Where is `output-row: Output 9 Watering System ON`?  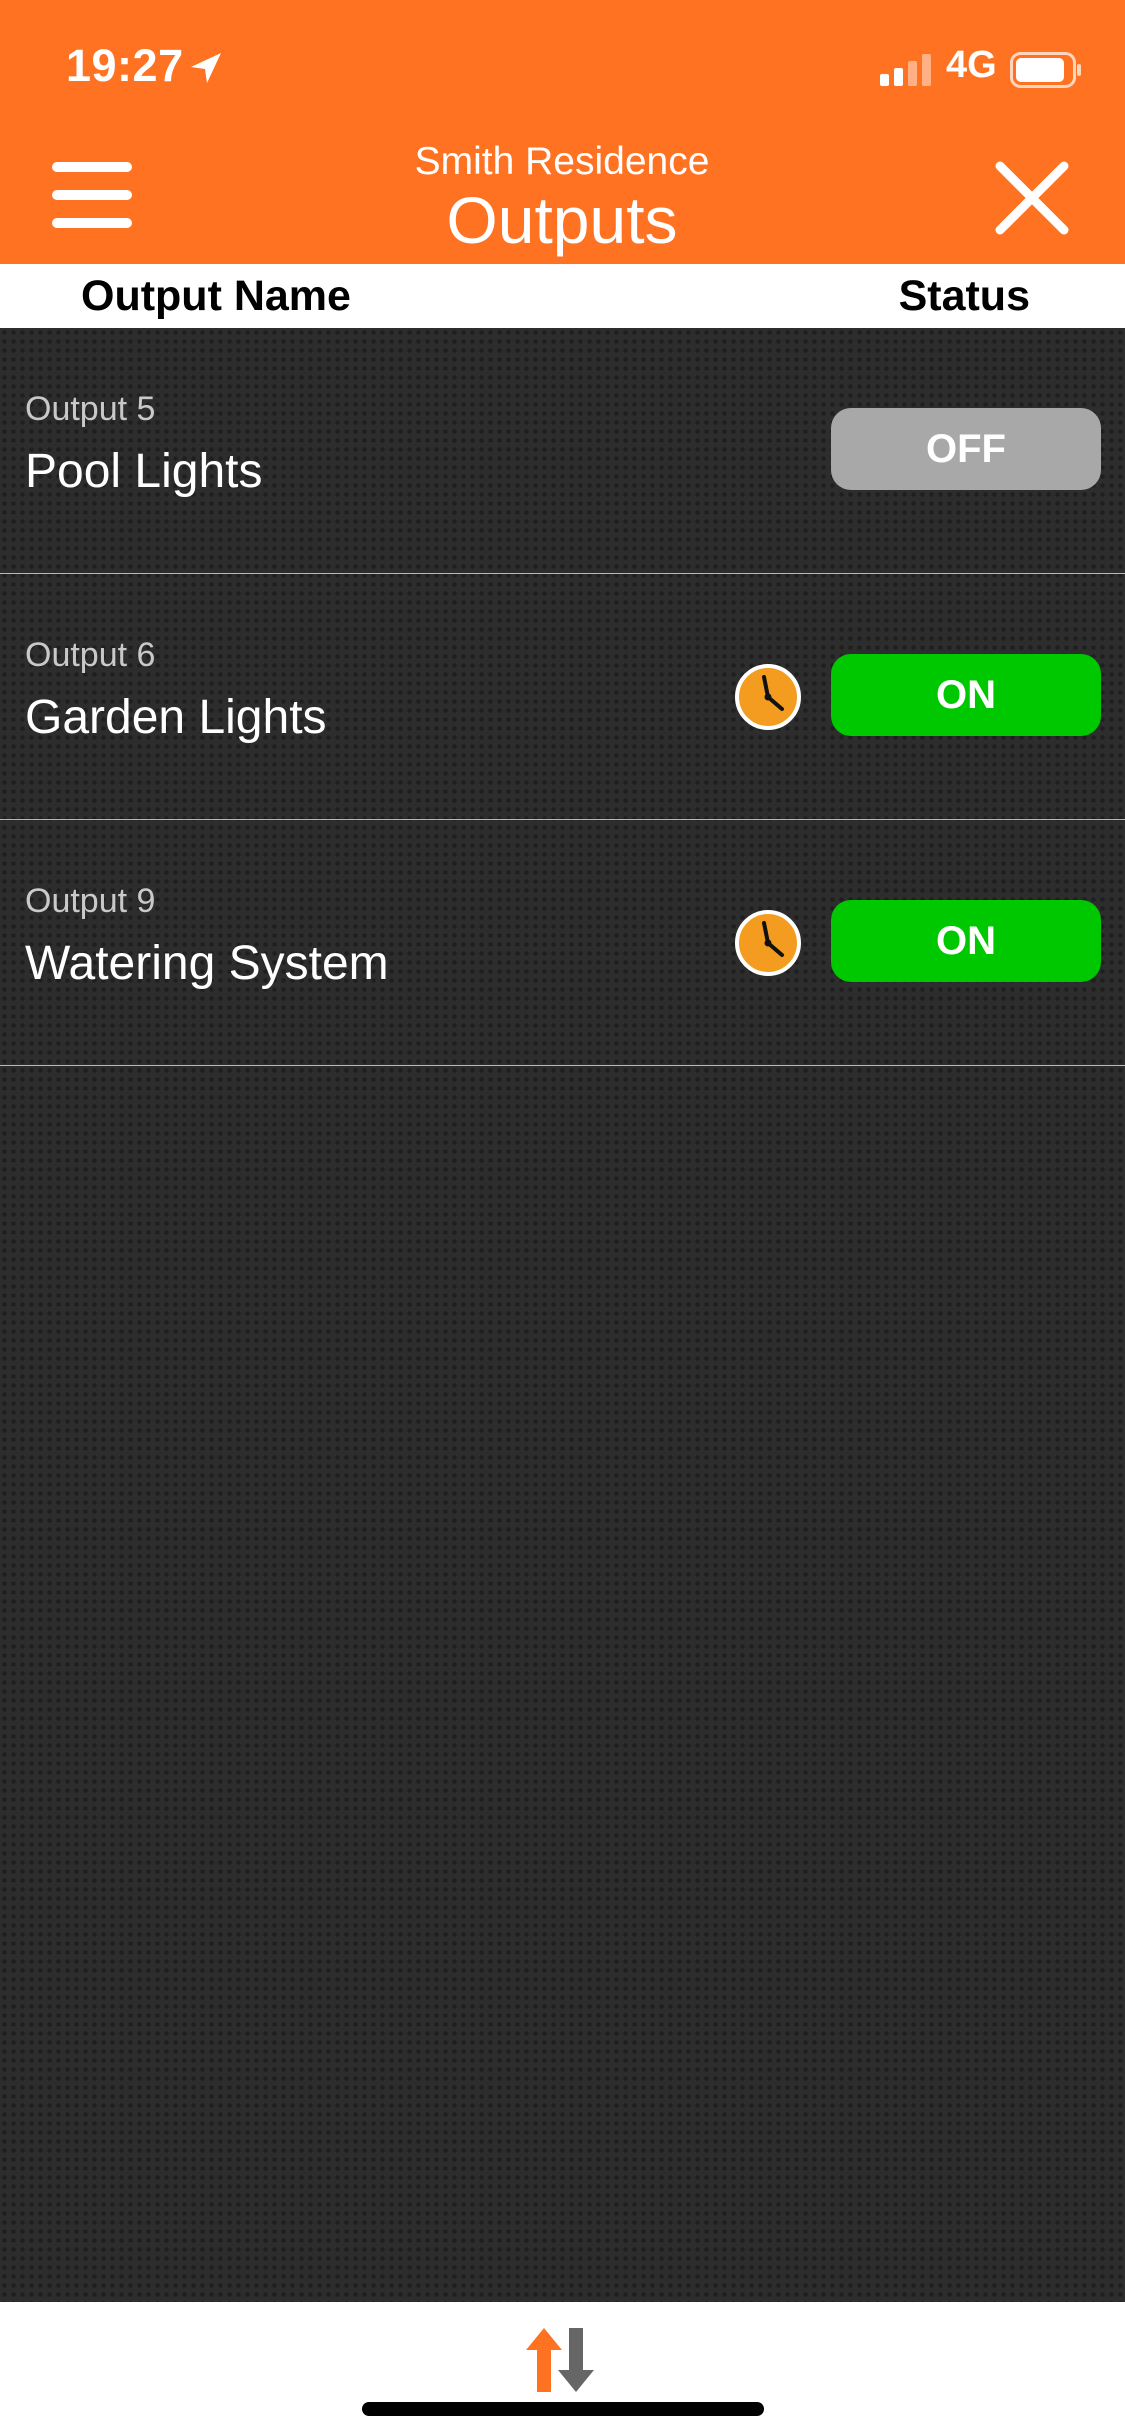 output-row: Output 9 Watering System ON is located at coordinates (562, 943).